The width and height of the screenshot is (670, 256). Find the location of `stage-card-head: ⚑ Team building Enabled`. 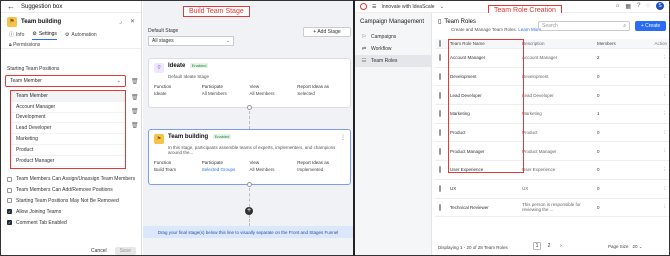

stage-card-head: ⚑ Team building Enabled is located at coordinates (249, 137).